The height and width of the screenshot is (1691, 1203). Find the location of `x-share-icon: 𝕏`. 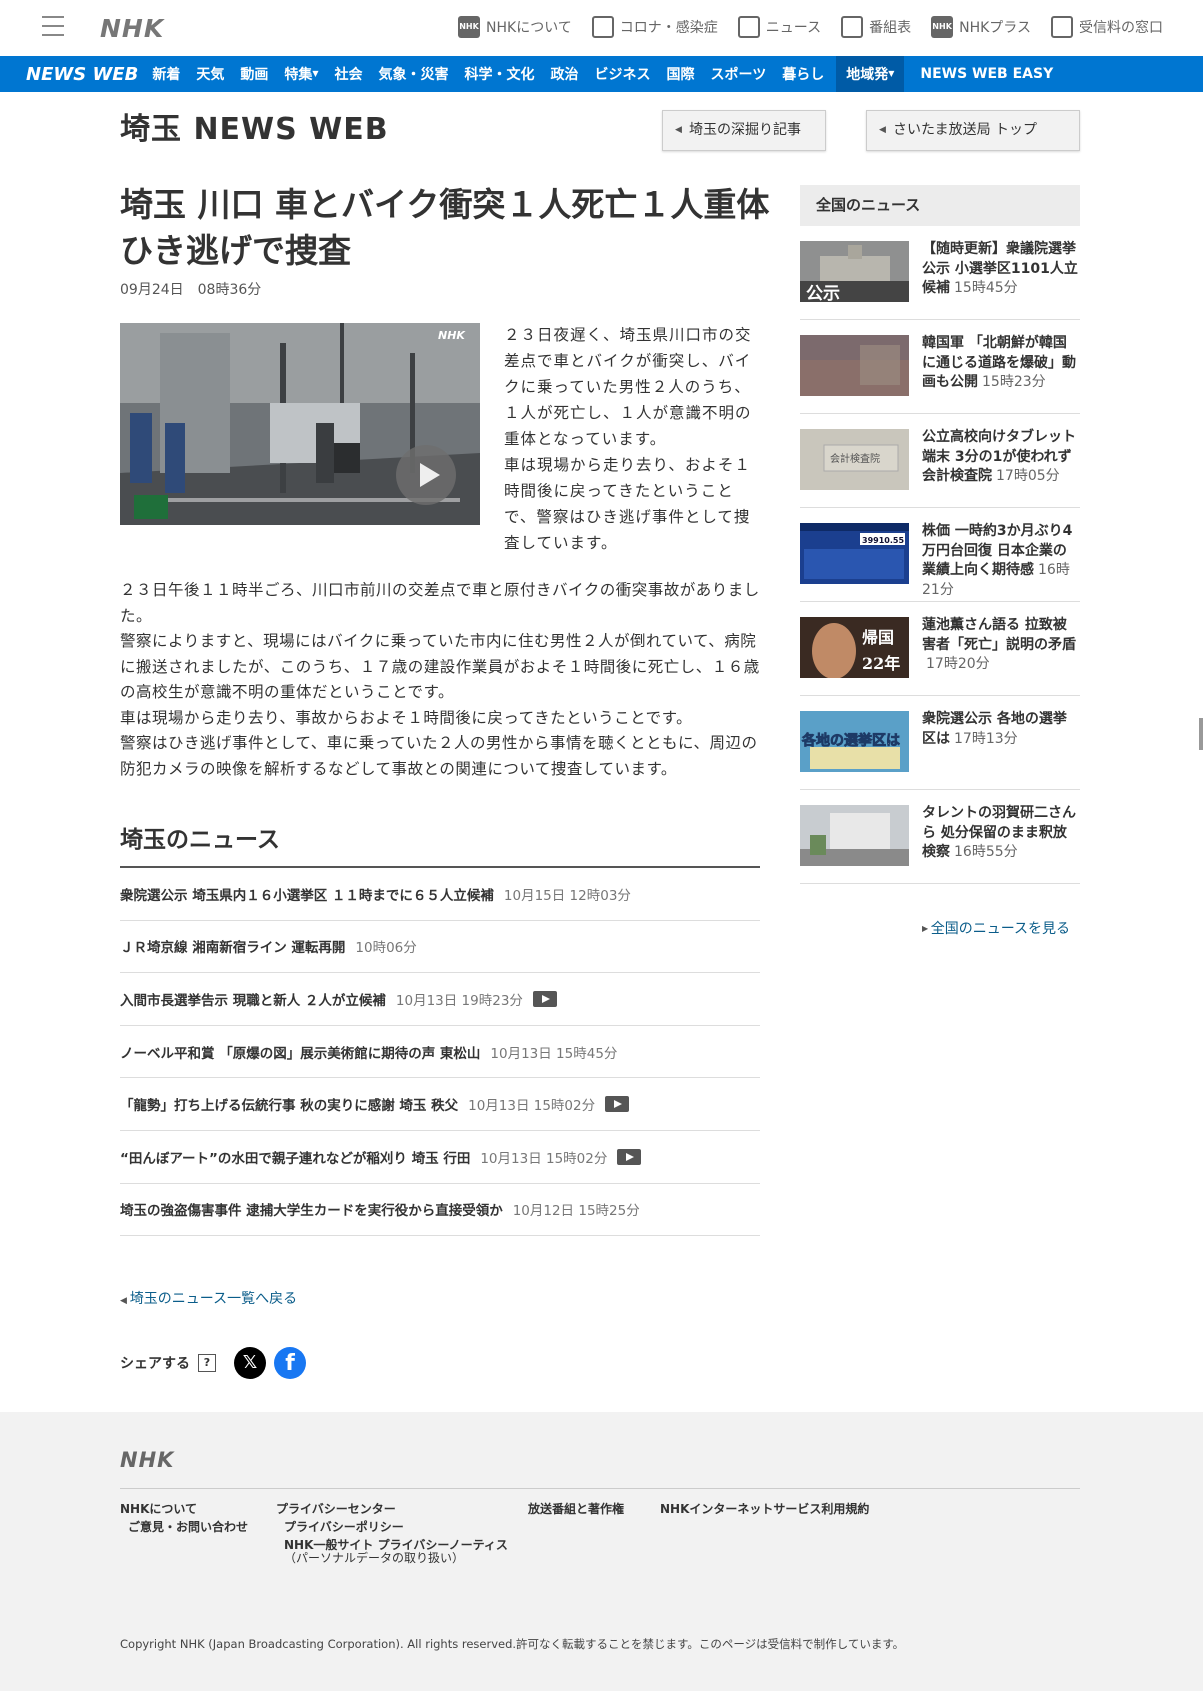

x-share-icon: 𝕏 is located at coordinates (250, 1363).